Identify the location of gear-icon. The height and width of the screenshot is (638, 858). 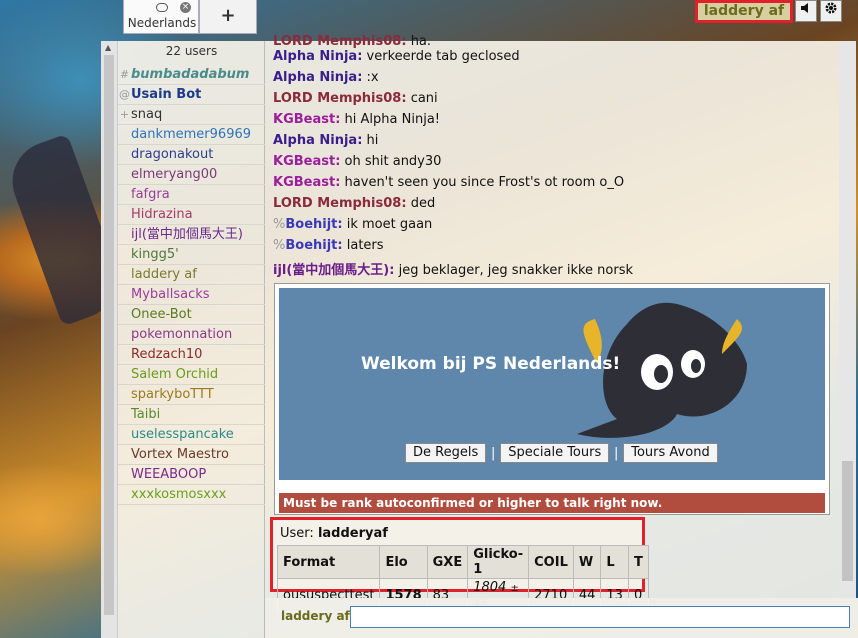
(831, 11).